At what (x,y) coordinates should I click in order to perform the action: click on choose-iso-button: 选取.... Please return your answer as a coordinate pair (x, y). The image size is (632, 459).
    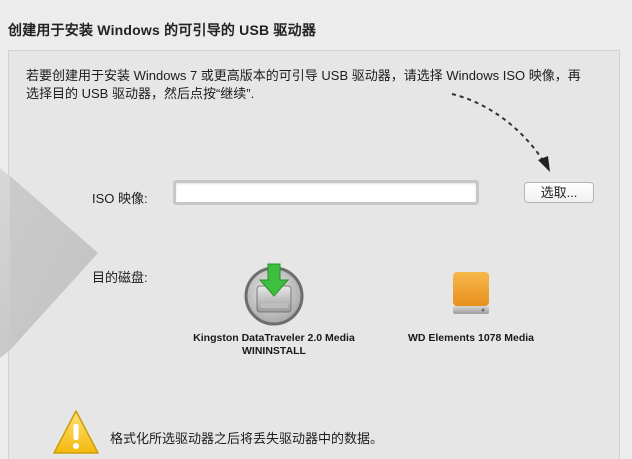
    Looking at the image, I should click on (559, 192).